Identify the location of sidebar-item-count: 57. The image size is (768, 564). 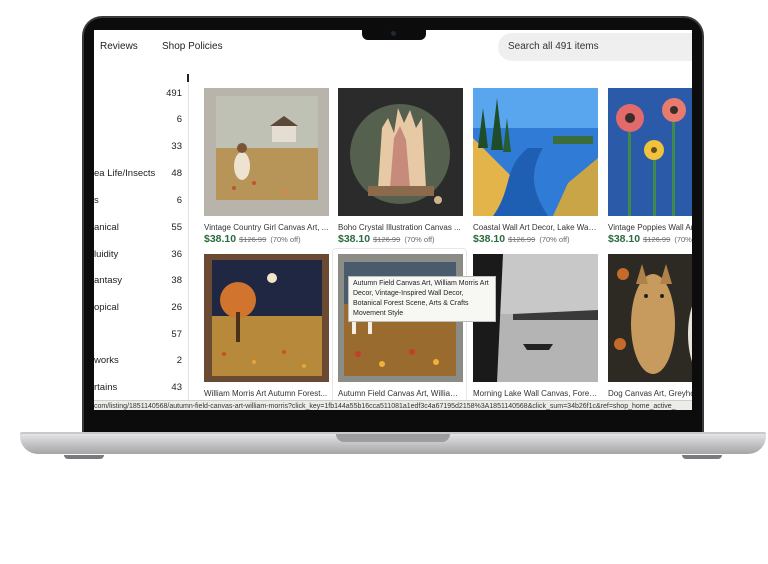
(176, 334).